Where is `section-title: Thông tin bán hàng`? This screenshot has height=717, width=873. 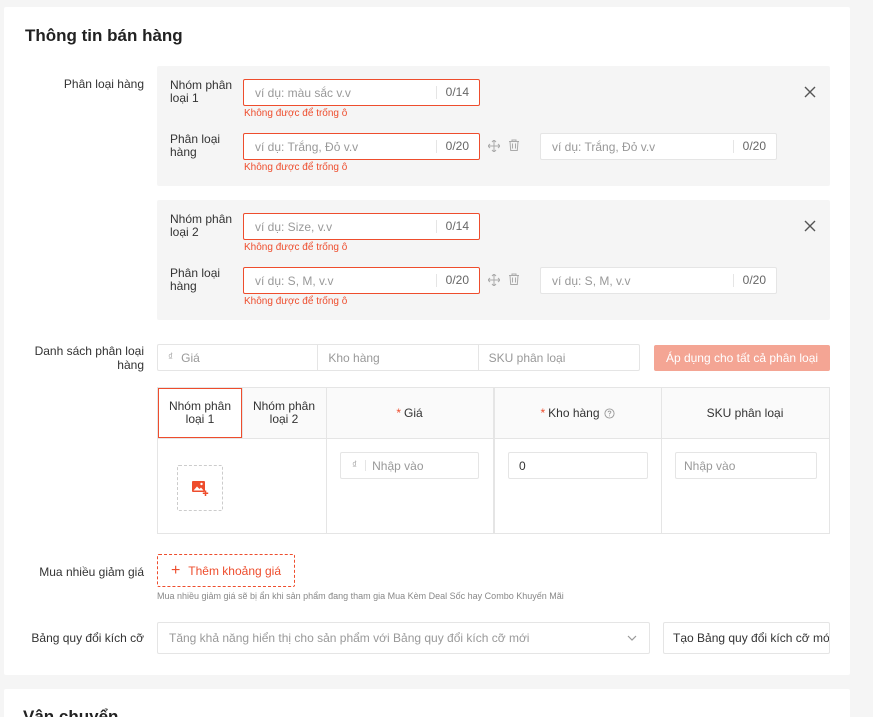
section-title: Thông tin bán hàng is located at coordinates (104, 35).